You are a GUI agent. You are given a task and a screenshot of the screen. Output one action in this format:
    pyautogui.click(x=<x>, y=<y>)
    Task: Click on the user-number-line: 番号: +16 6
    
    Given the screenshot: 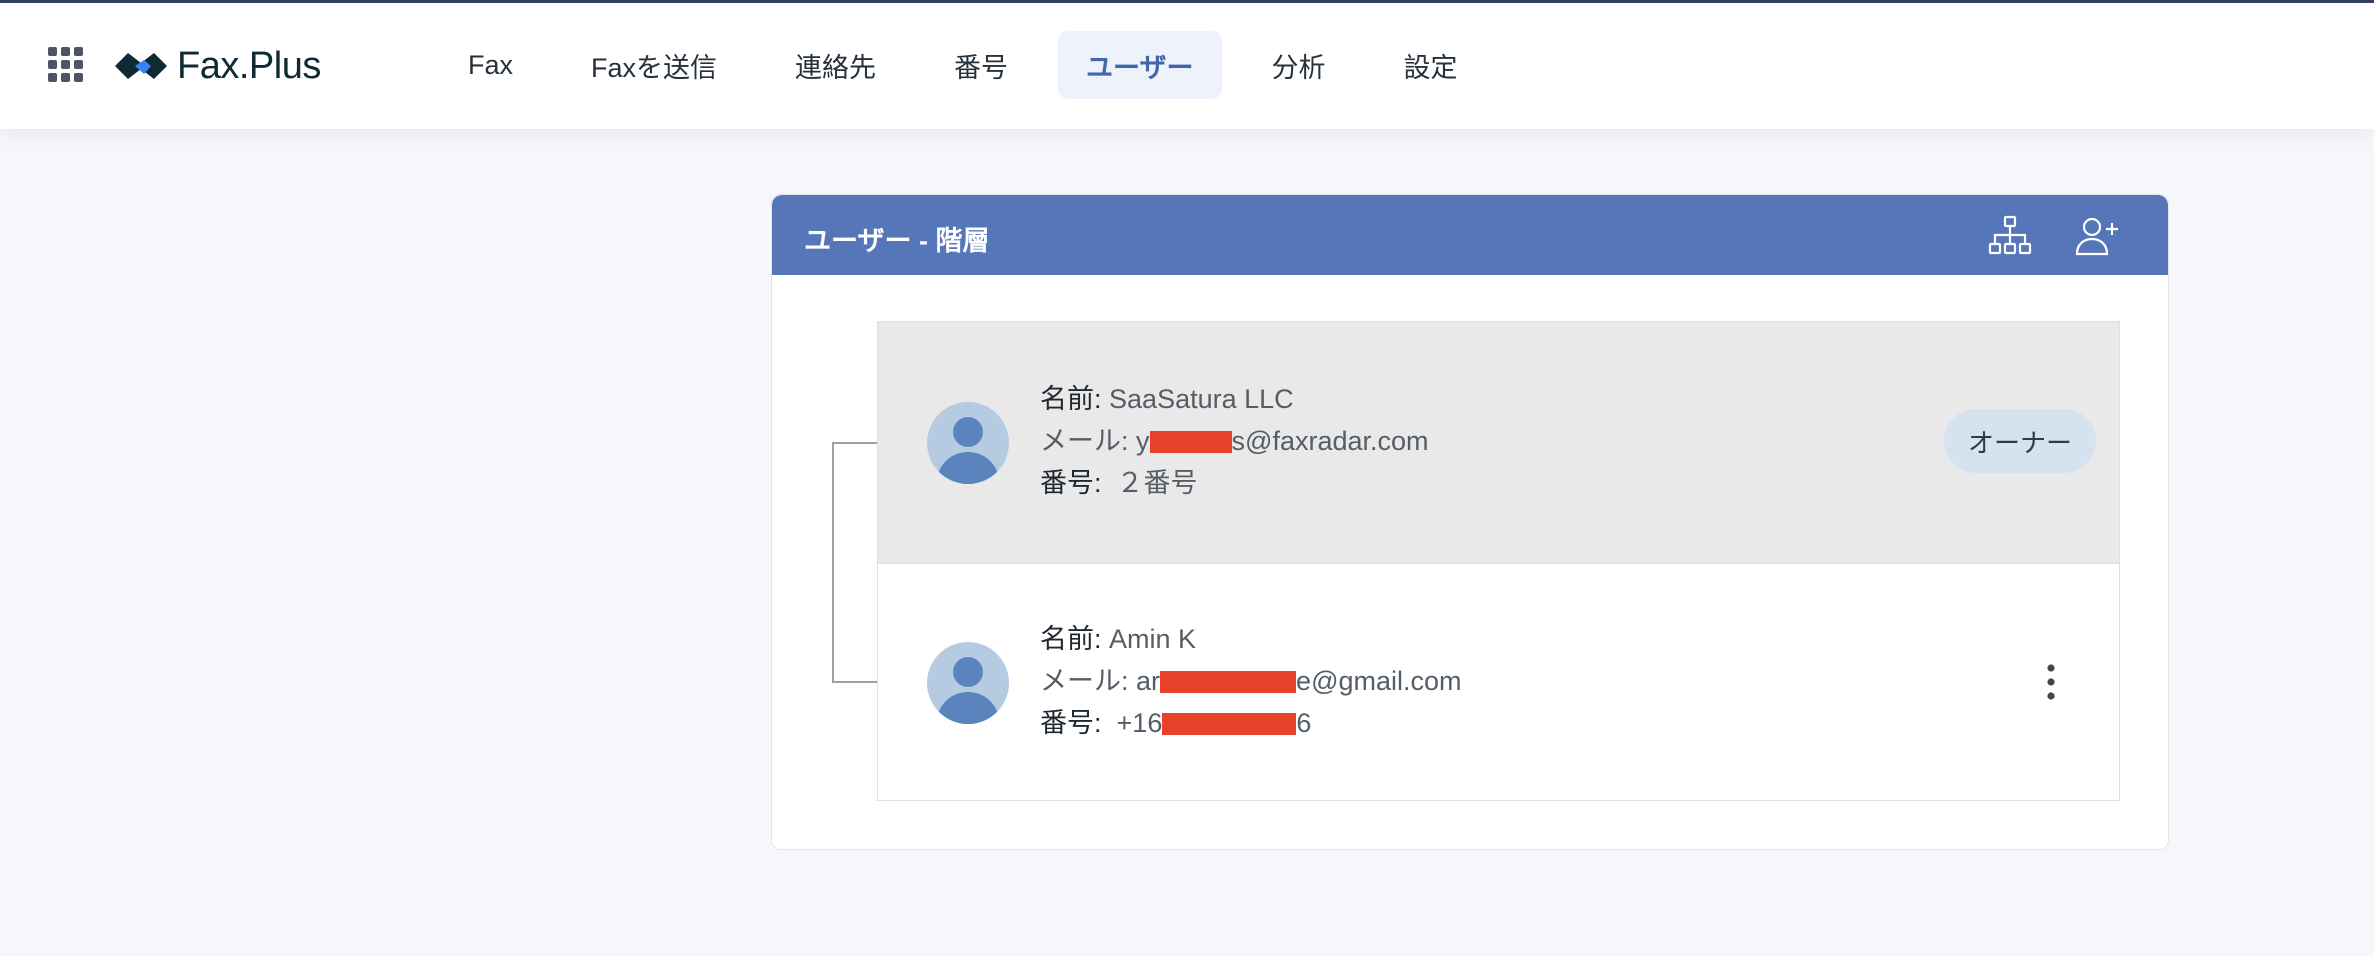 What is the action you would take?
    pyautogui.click(x=1176, y=723)
    